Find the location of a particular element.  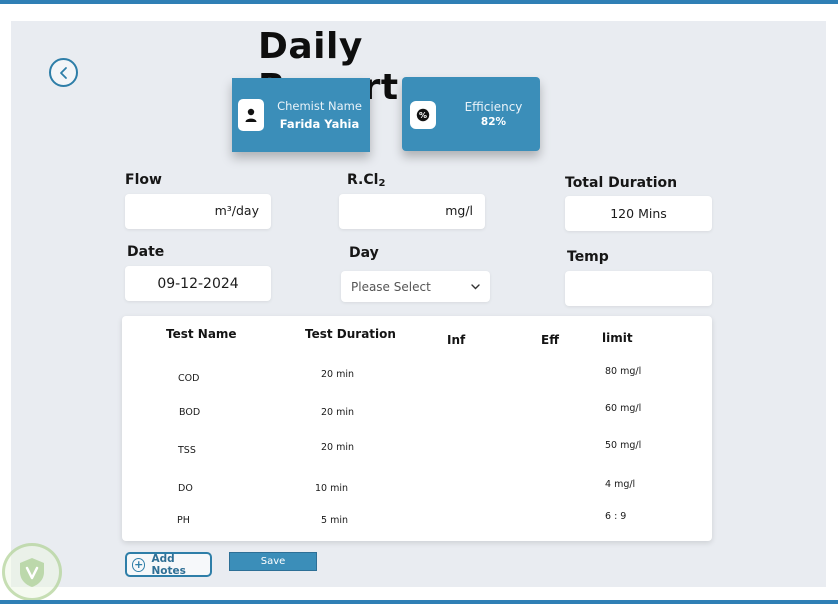

chevron-left-icon is located at coordinates (63, 72).